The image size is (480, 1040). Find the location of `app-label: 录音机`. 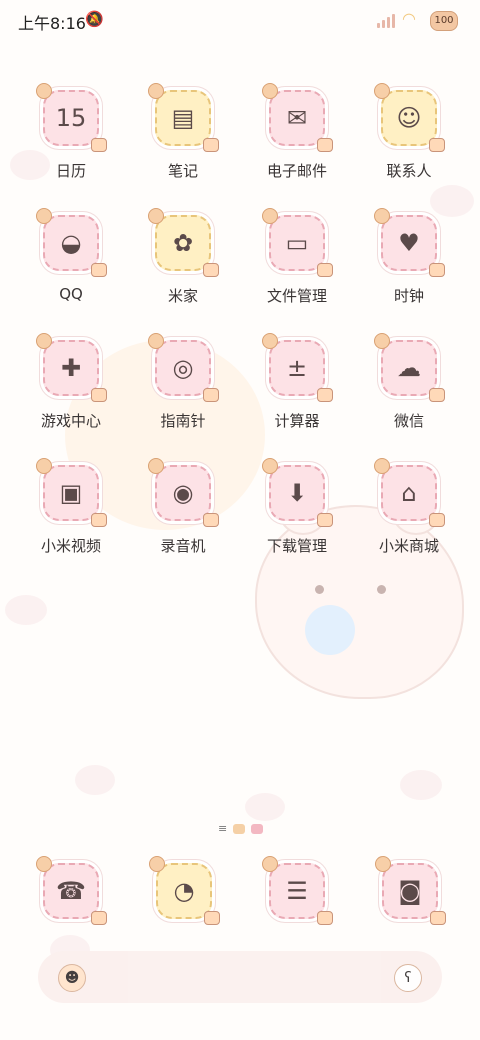

app-label: 录音机 is located at coordinates (183, 546).